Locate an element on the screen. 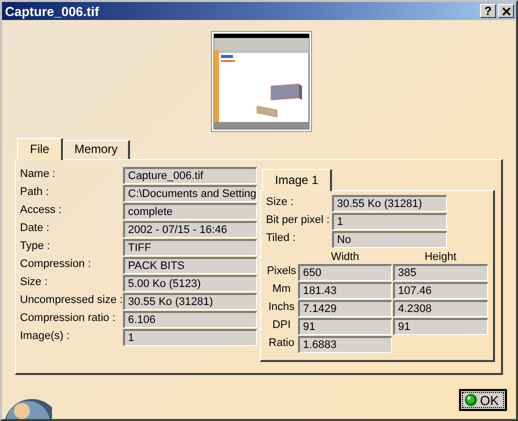 The width and height of the screenshot is (518, 421). read-only-field: 650 is located at coordinates (345, 272).